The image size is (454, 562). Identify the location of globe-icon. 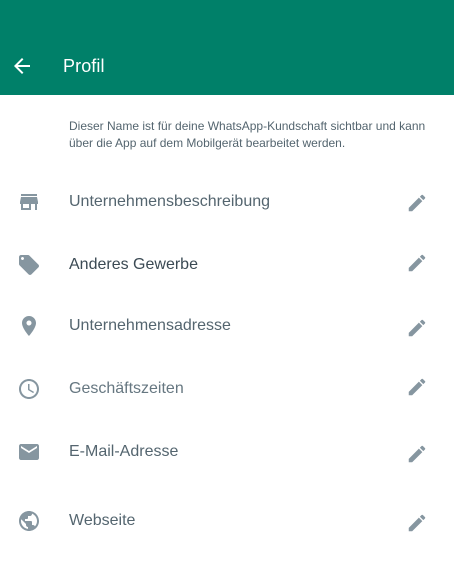
(29, 521).